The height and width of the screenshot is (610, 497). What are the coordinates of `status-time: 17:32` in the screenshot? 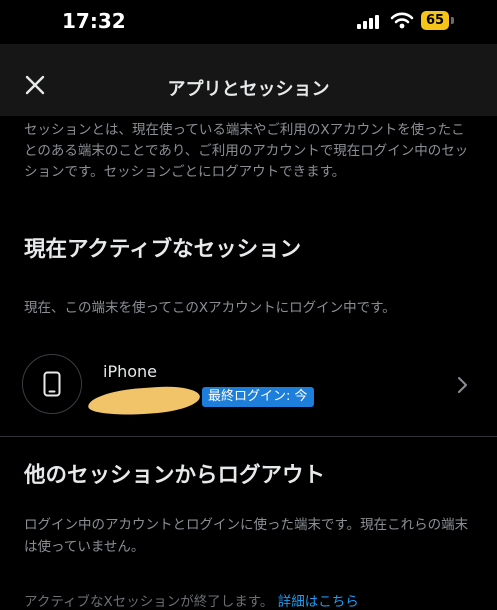 It's located at (94, 21).